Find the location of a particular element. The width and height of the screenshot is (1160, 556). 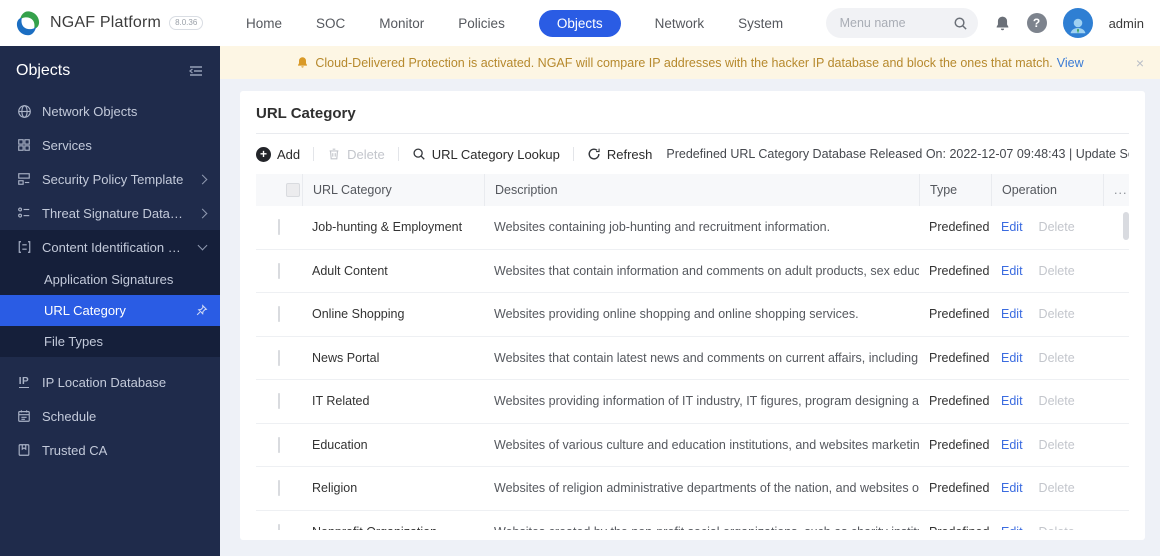

banner-bell-icon is located at coordinates (302, 62).